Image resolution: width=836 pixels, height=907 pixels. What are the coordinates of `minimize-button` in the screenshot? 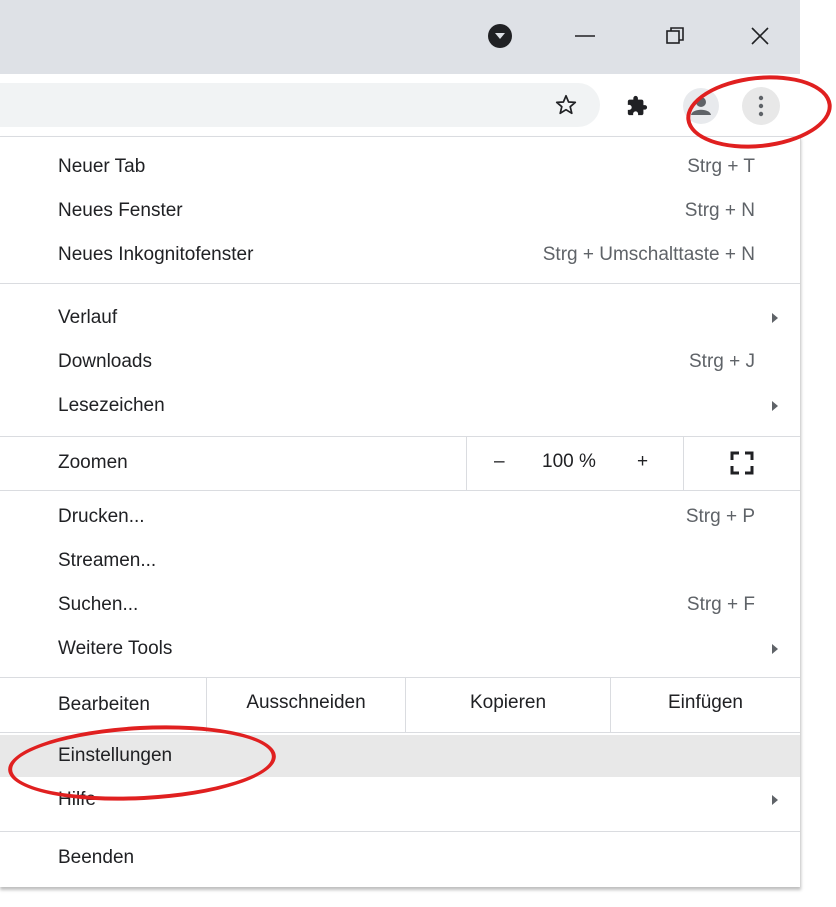 It's located at (585, 36).